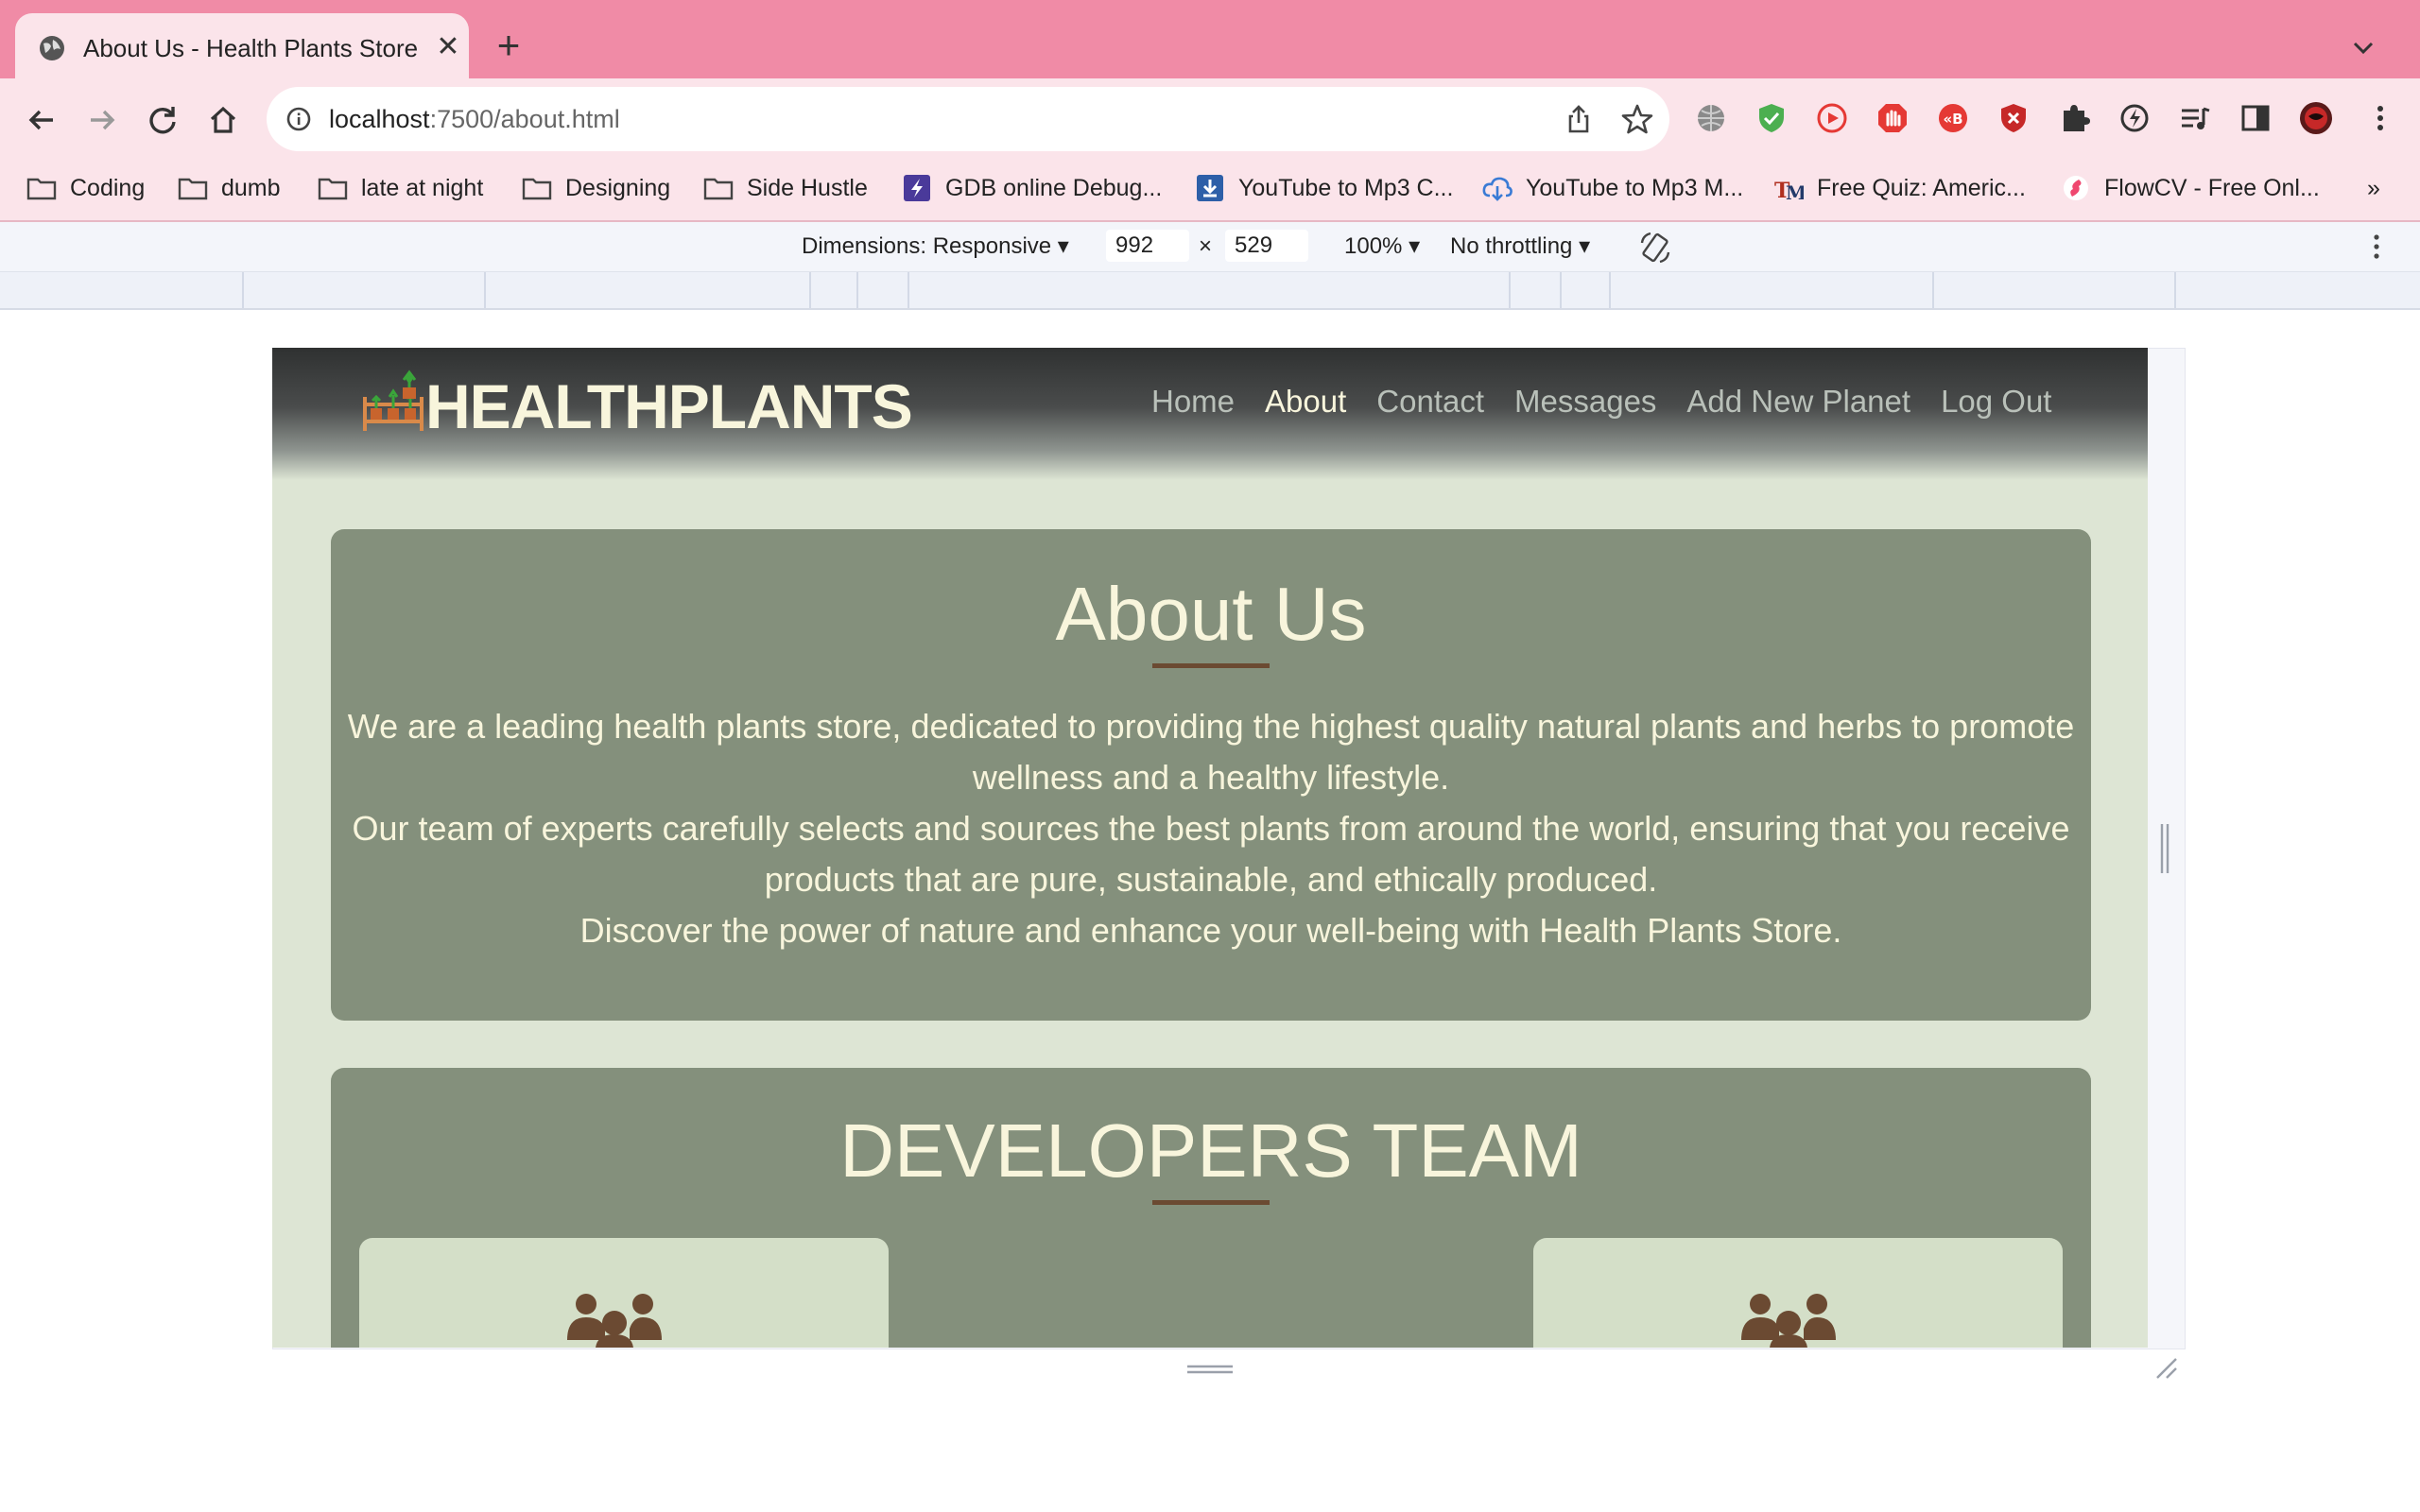 The image size is (2420, 1512). Describe the element at coordinates (223, 120) in the screenshot. I see `home-icon` at that location.